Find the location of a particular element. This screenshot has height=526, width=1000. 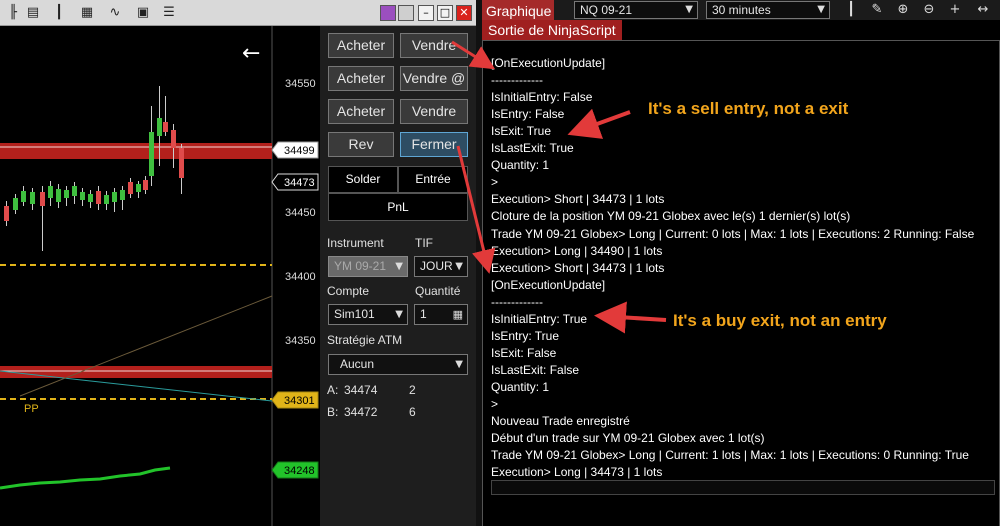

buy-button-1: Acheter is located at coordinates (361, 45).